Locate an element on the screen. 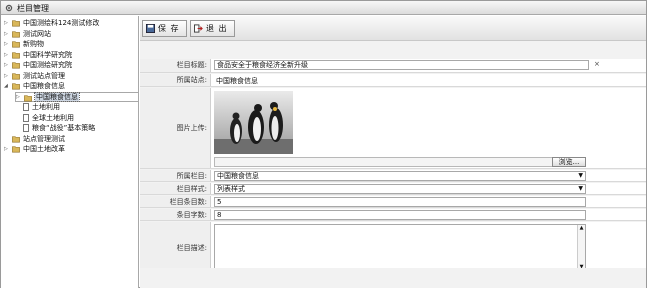 Image resolution: width=647 pixels, height=288 pixels. exit-icon is located at coordinates (198, 28).